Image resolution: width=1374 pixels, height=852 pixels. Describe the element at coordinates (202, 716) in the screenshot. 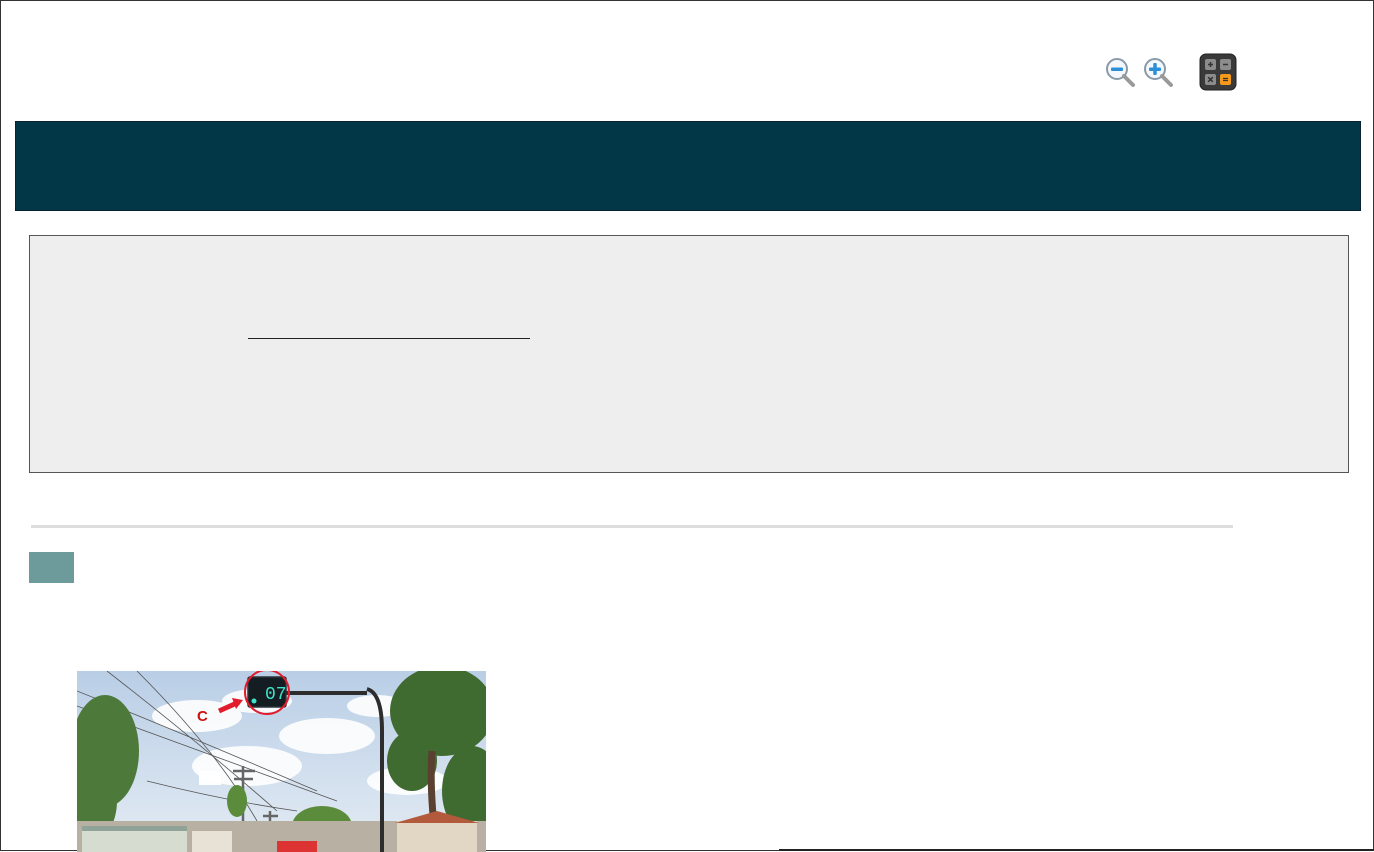

I see `callout-label-c: C` at that location.